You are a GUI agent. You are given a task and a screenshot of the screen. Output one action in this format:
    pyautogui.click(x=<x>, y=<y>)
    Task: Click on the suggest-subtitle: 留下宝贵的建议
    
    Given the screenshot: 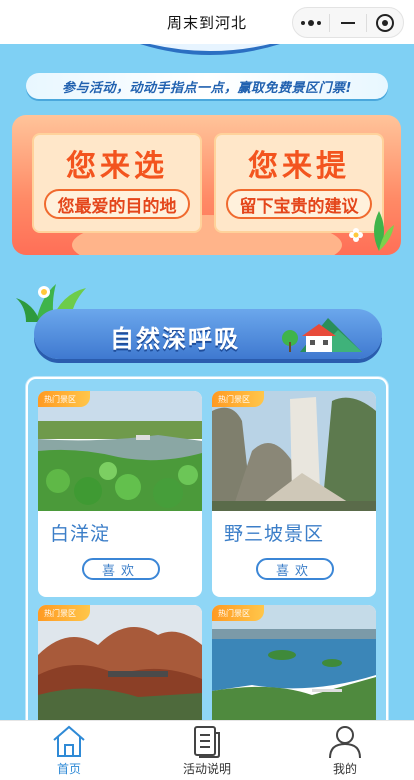 What is the action you would take?
    pyautogui.click(x=299, y=204)
    